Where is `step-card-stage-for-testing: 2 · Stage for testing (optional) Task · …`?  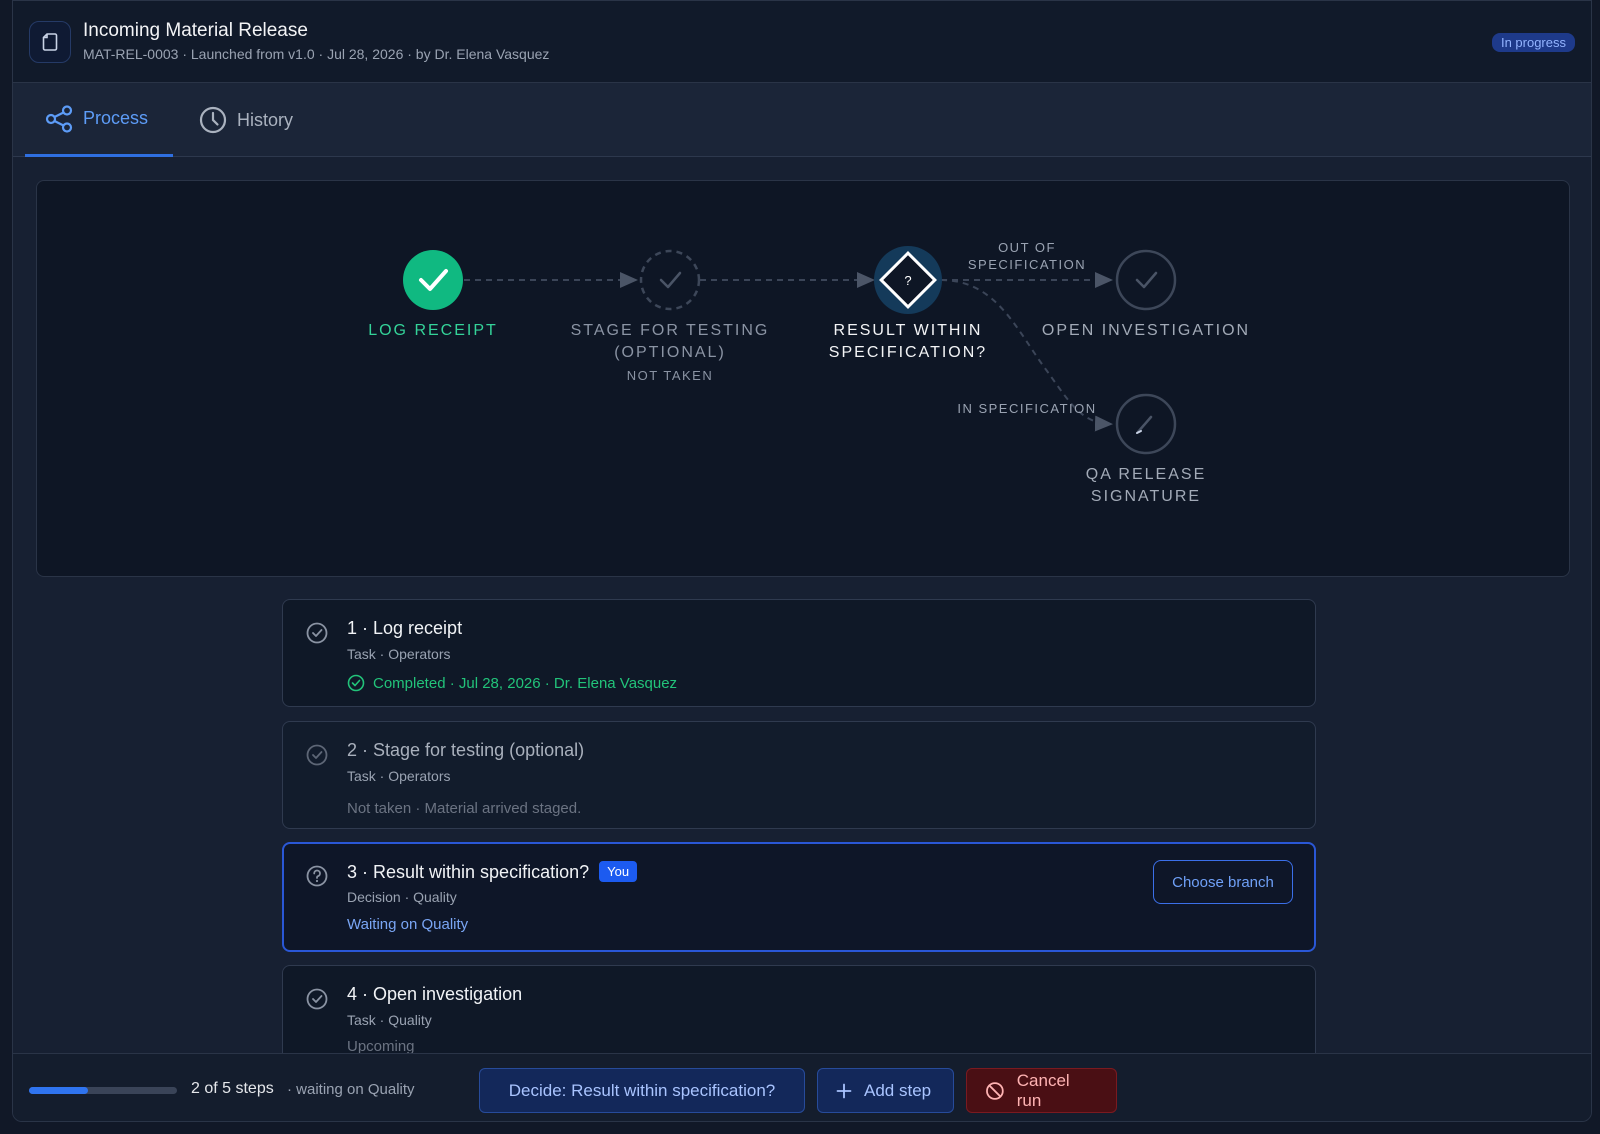
step-card-stage-for-testing: 2 · Stage for testing (optional) Task · … is located at coordinates (799, 775).